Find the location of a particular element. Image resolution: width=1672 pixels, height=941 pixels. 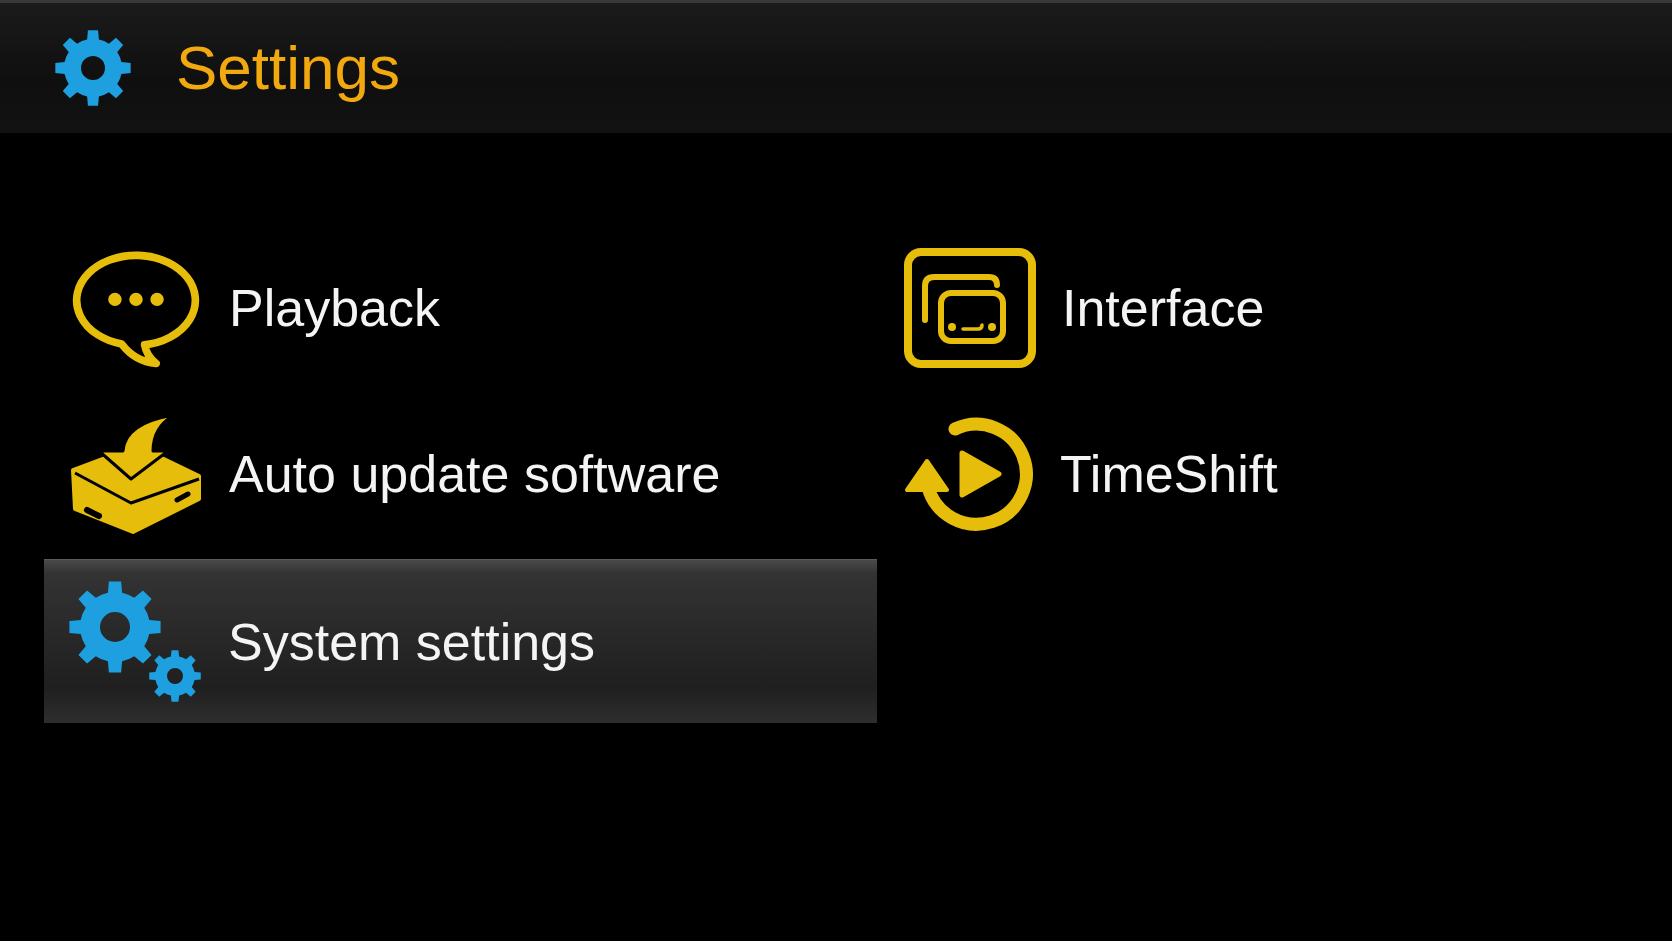

page-title: Settings is located at coordinates (288, 68).